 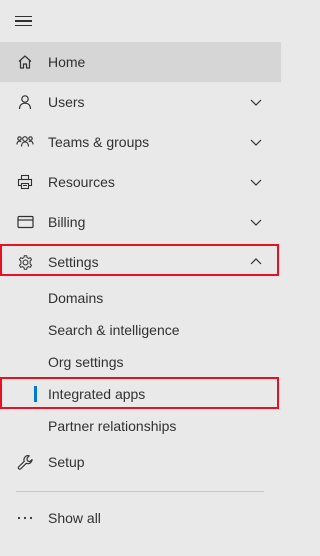 I want to click on ellipsis-icon, so click(x=25, y=518).